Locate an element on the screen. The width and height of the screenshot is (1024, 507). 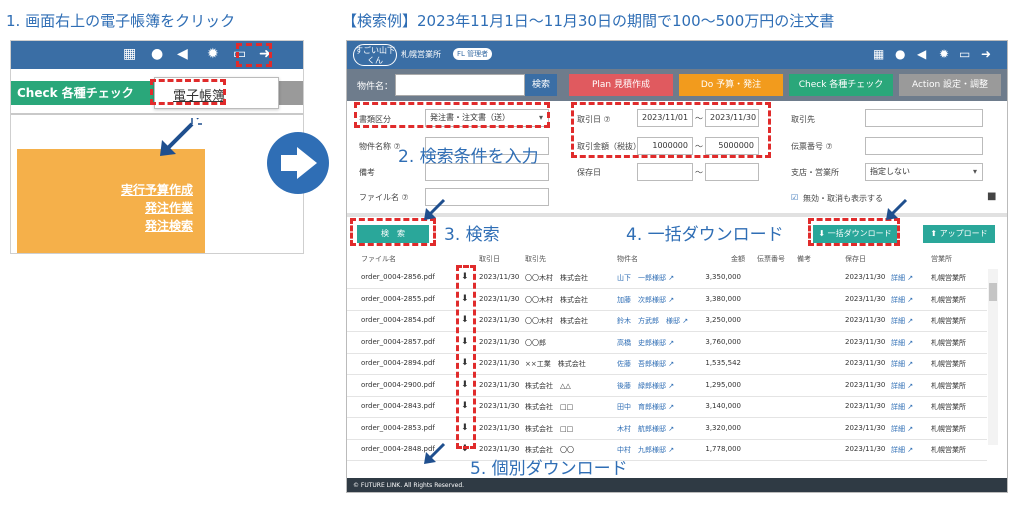
row-file-name: order_0004-2894.pdf is located at coordinates (398, 363).